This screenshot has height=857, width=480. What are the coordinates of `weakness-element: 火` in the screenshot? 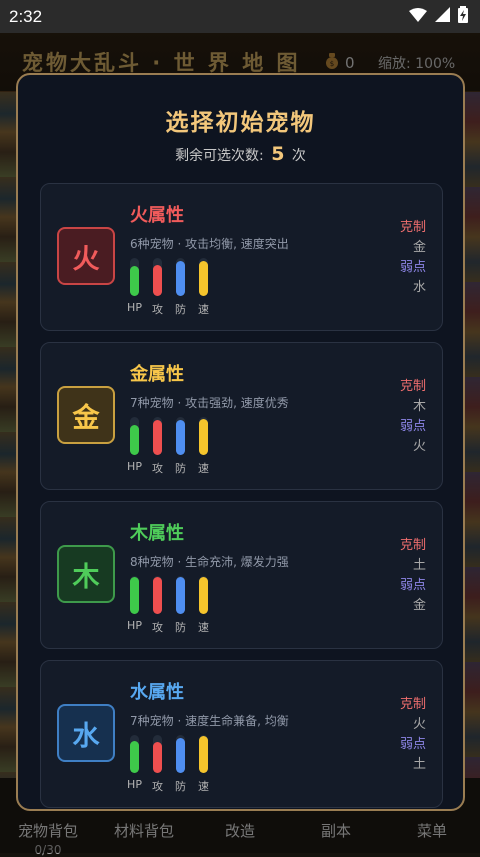 It's located at (419, 446).